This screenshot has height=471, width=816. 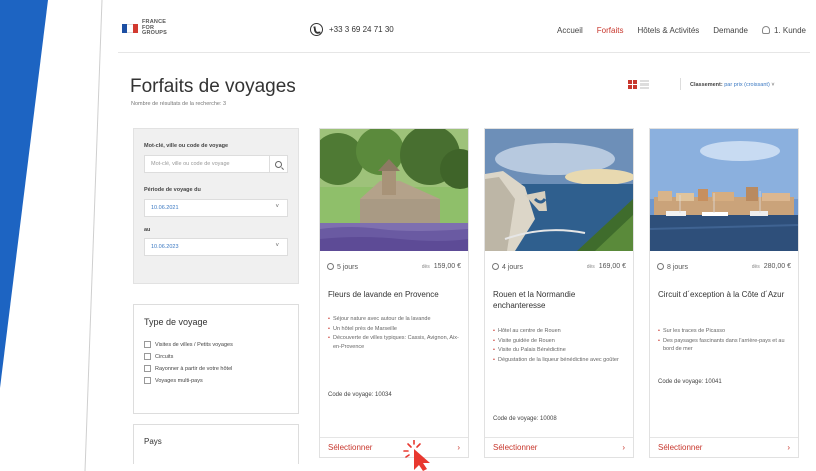 What do you see at coordinates (559, 341) in the screenshot?
I see `highlight-item: Visite guidée de Rouen` at bounding box center [559, 341].